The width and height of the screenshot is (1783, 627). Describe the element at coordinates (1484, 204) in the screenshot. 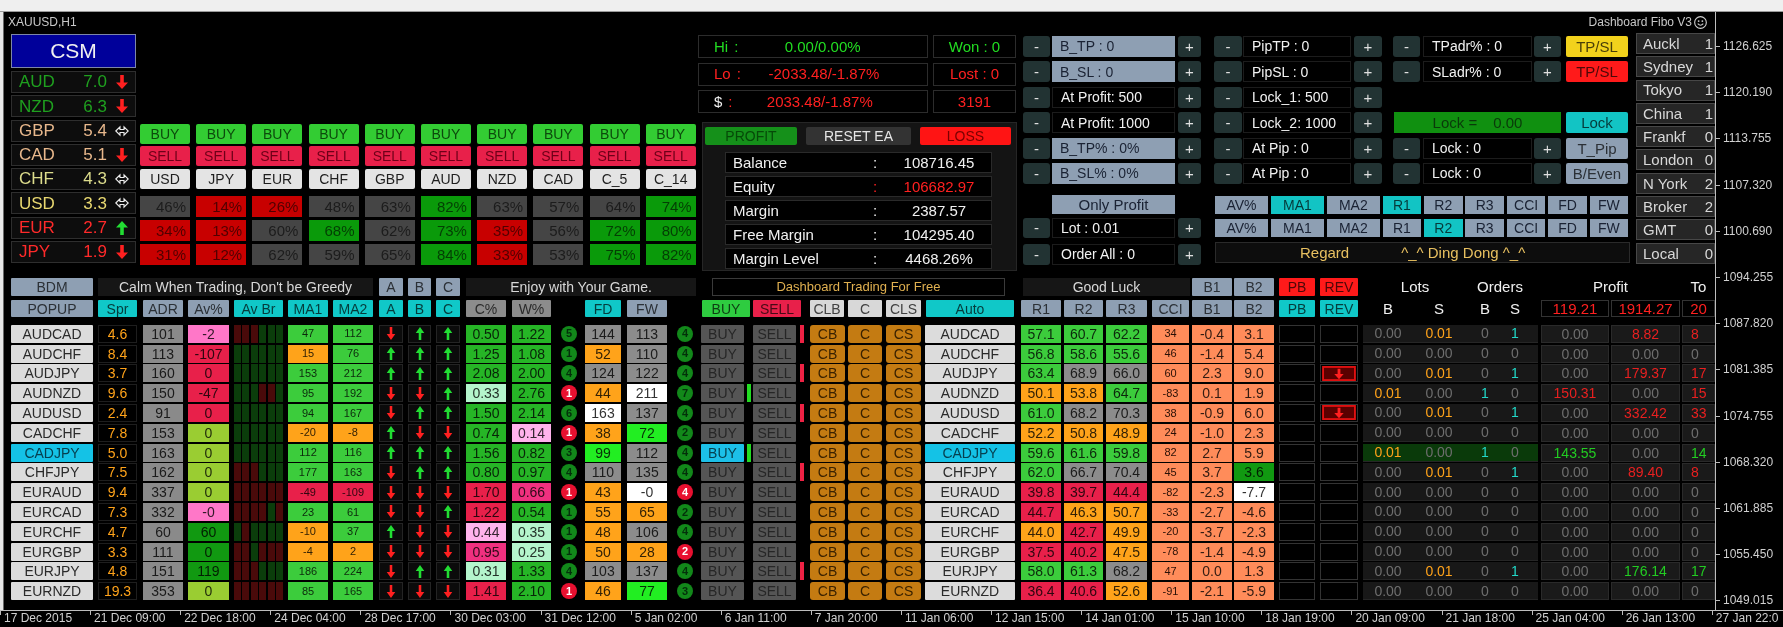

I see `indicator-toggle: R3` at that location.